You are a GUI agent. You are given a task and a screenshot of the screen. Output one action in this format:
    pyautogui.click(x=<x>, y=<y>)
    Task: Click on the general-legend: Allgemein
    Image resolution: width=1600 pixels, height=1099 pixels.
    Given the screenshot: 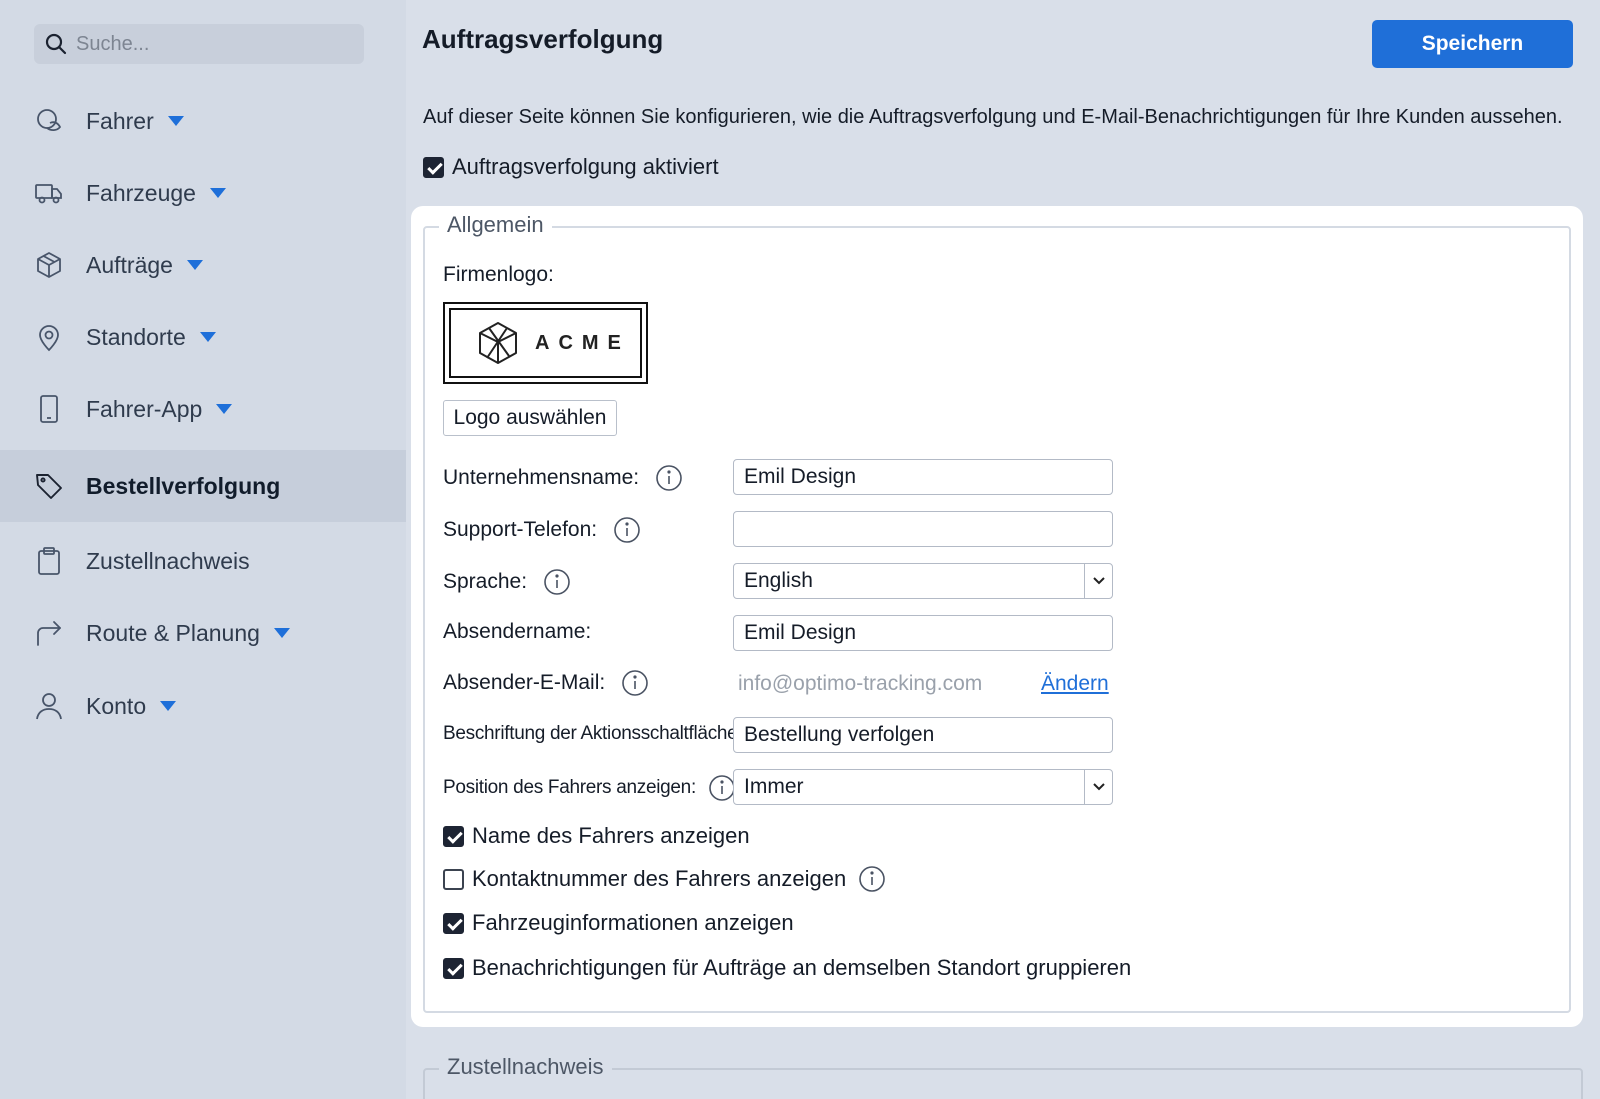 What is the action you would take?
    pyautogui.click(x=495, y=225)
    